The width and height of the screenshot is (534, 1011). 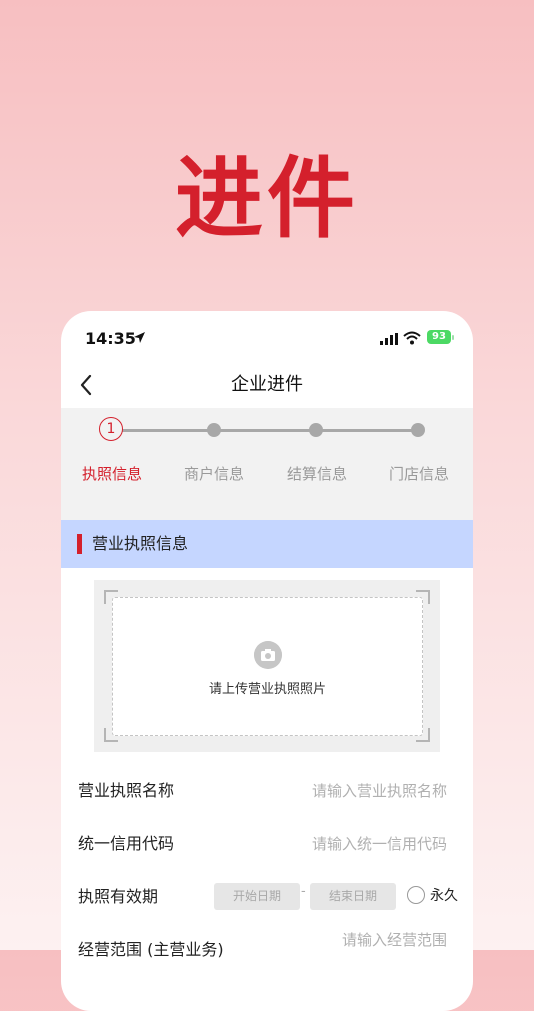 What do you see at coordinates (389, 339) in the screenshot?
I see `cellular-signal-icon` at bounding box center [389, 339].